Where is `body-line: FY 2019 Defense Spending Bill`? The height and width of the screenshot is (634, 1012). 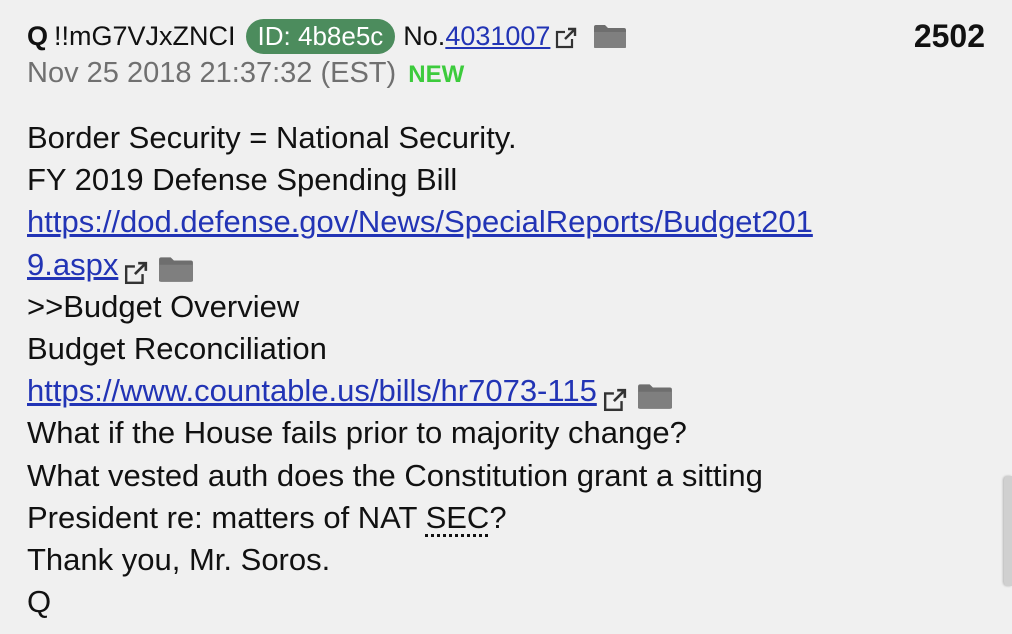 body-line: FY 2019 Defense Spending Bill is located at coordinates (242, 180).